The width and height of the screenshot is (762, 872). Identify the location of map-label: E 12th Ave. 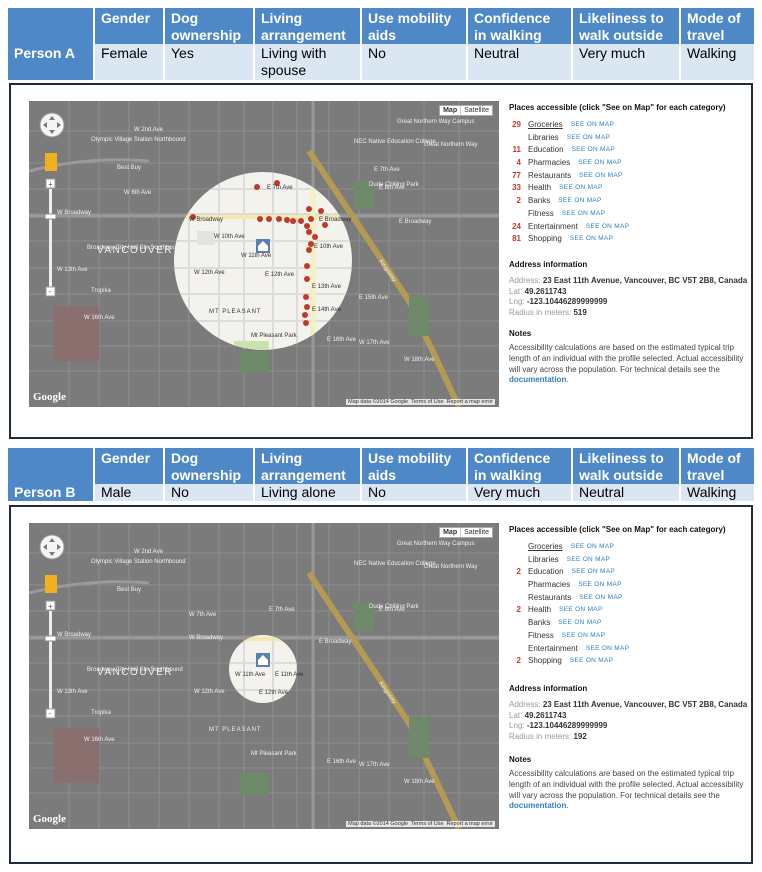
(280, 275).